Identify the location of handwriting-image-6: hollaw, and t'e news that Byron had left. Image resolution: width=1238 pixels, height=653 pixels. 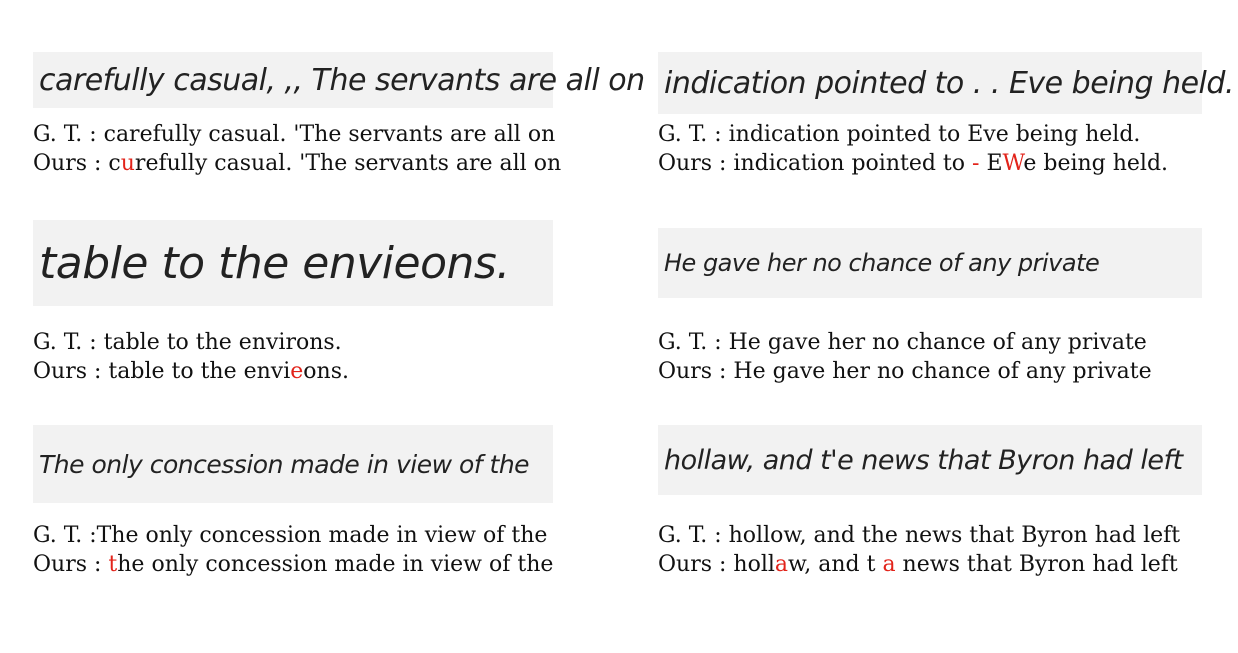
(930, 460).